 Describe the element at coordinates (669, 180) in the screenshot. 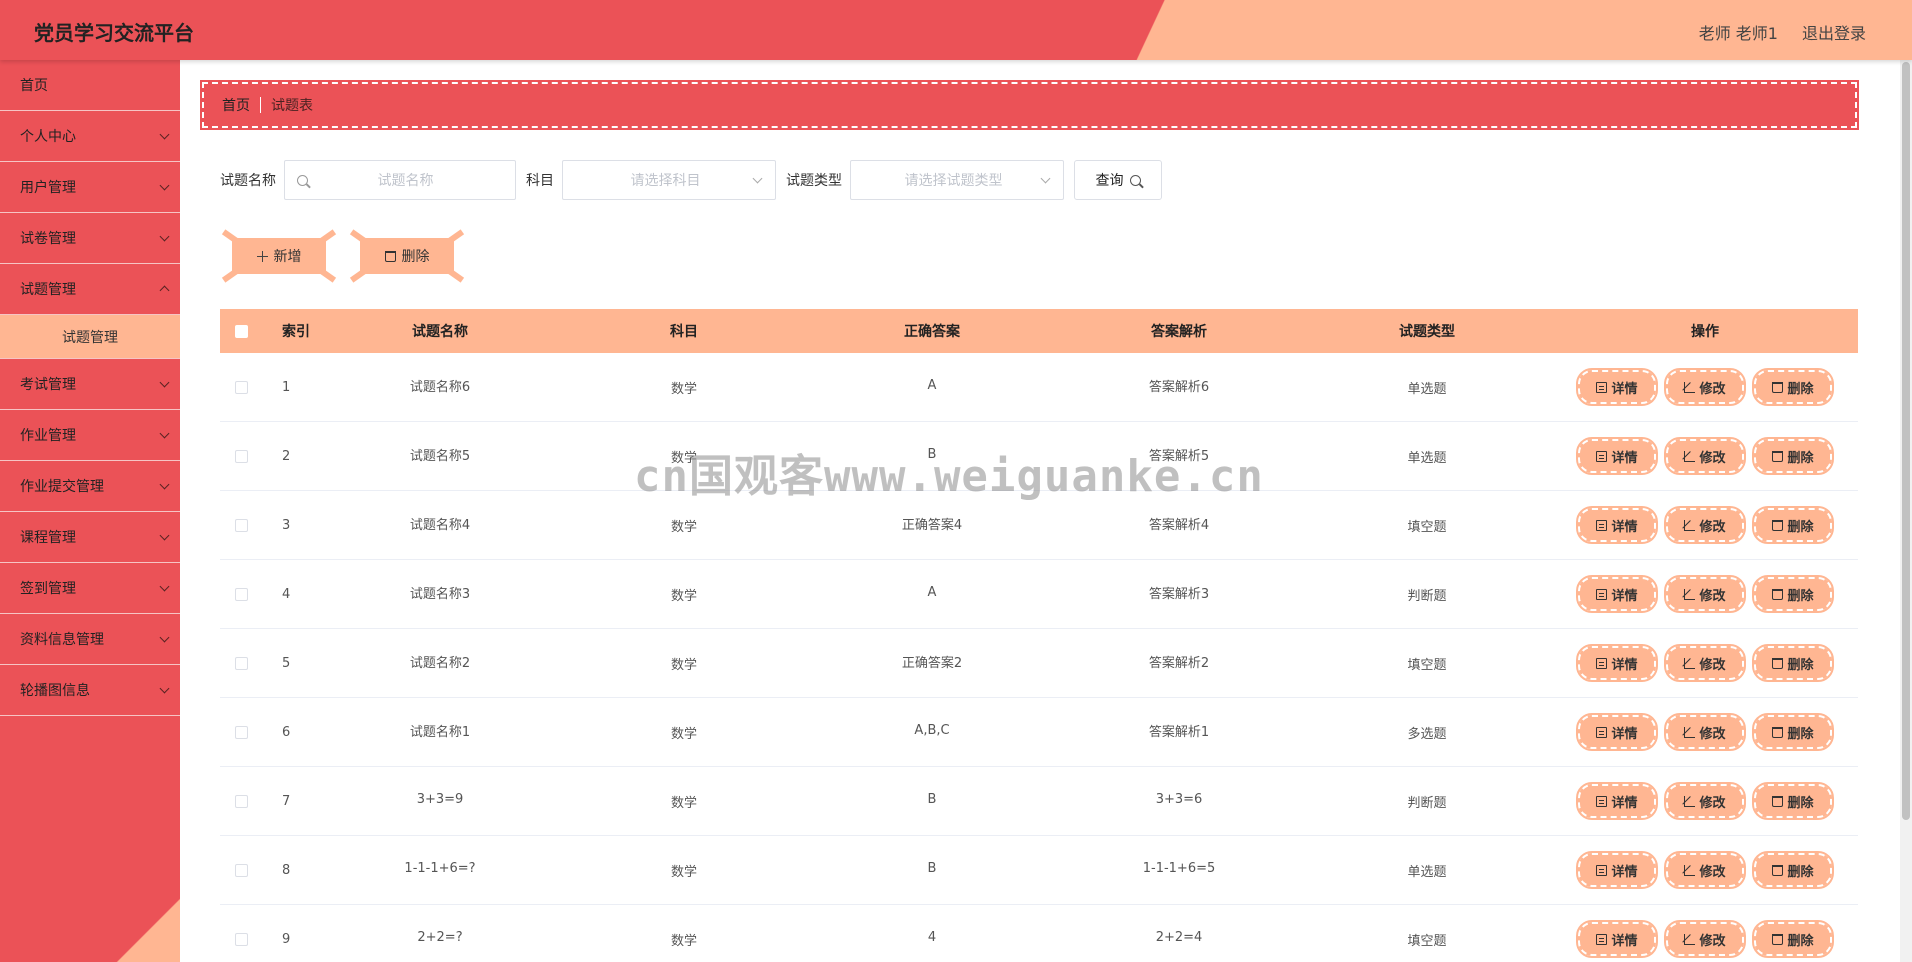

I see `subject-select: 请选择科目` at that location.